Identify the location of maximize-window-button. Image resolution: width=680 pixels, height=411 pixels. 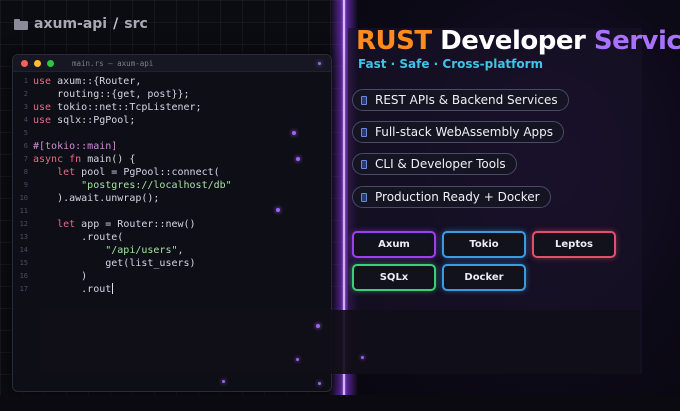
(50, 63).